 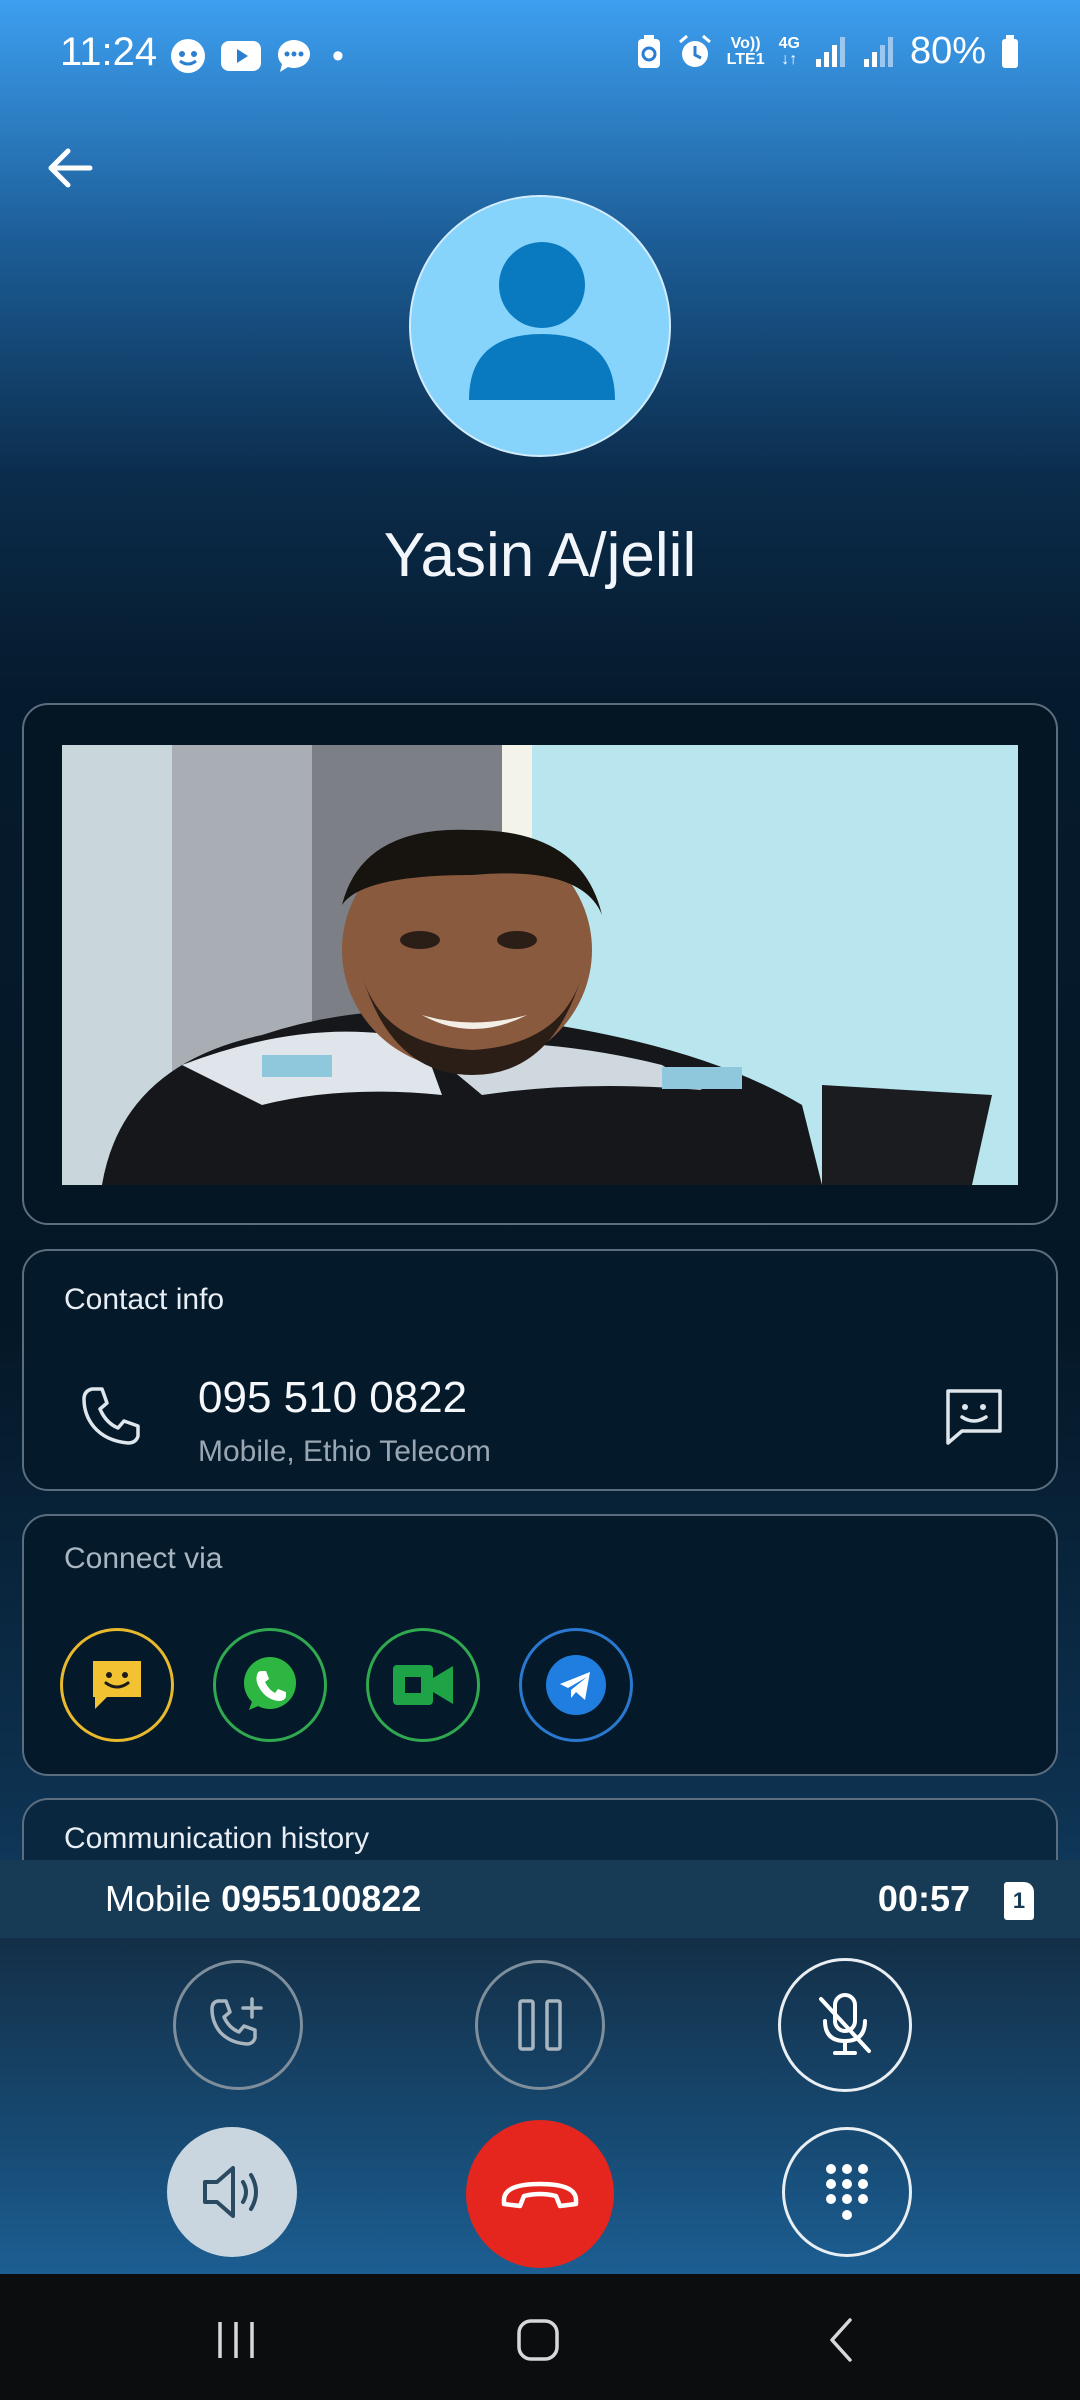 What do you see at coordinates (144, 1299) in the screenshot?
I see `contact-info-title: Contact info` at bounding box center [144, 1299].